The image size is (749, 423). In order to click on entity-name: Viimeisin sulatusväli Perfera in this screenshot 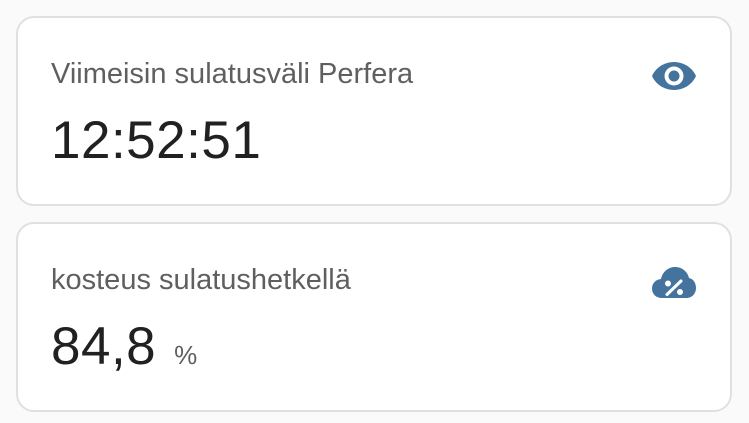, I will do `click(232, 74)`.